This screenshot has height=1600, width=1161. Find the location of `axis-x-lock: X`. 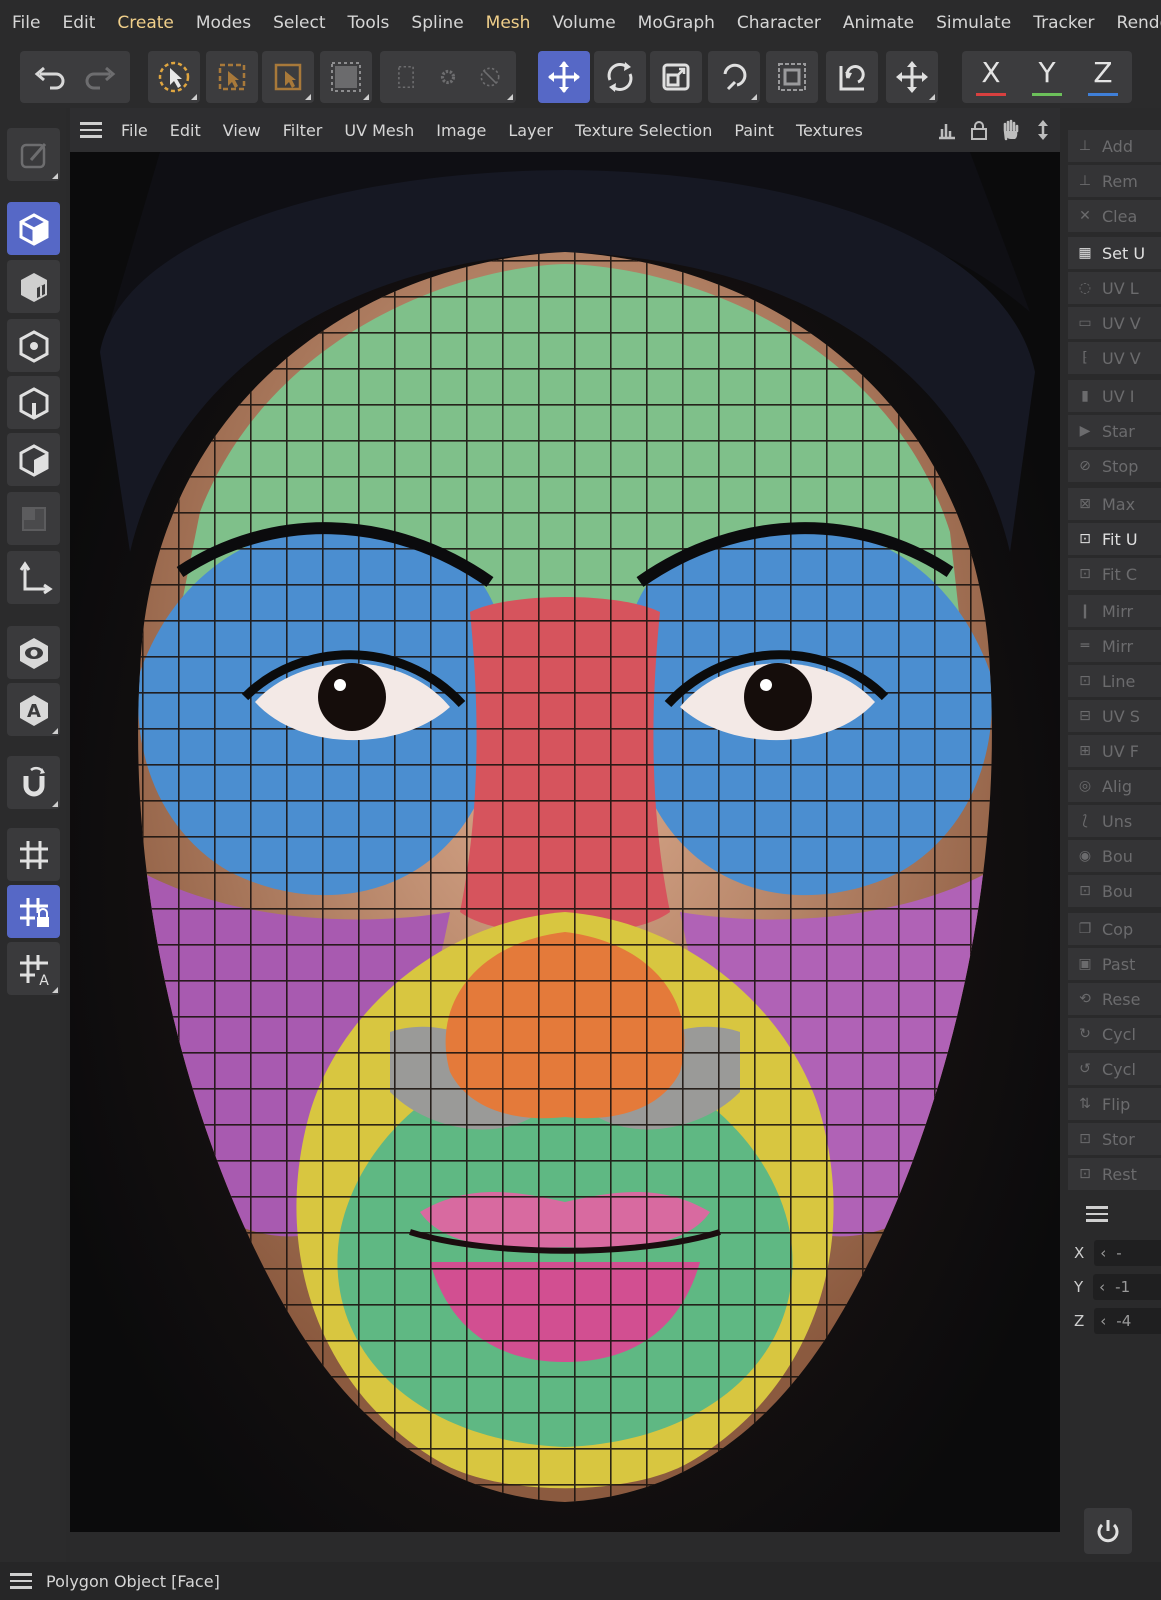

axis-x-lock: X is located at coordinates (991, 77).